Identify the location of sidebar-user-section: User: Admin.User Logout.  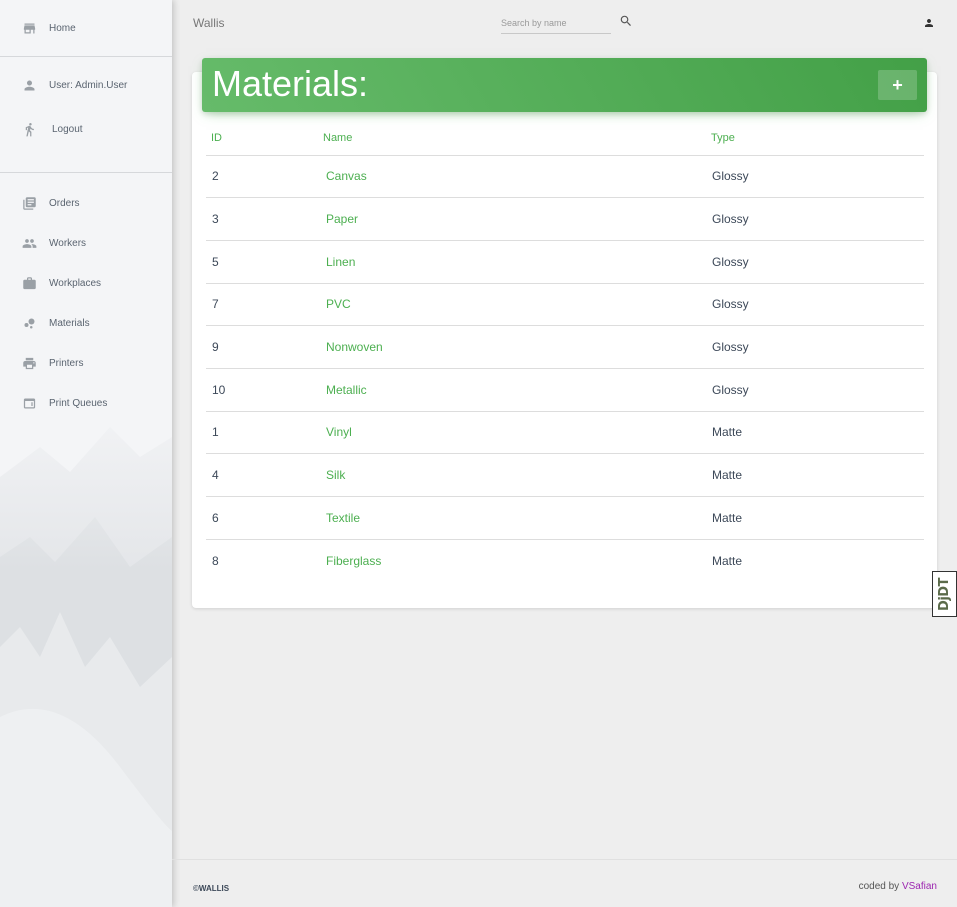
(86, 114).